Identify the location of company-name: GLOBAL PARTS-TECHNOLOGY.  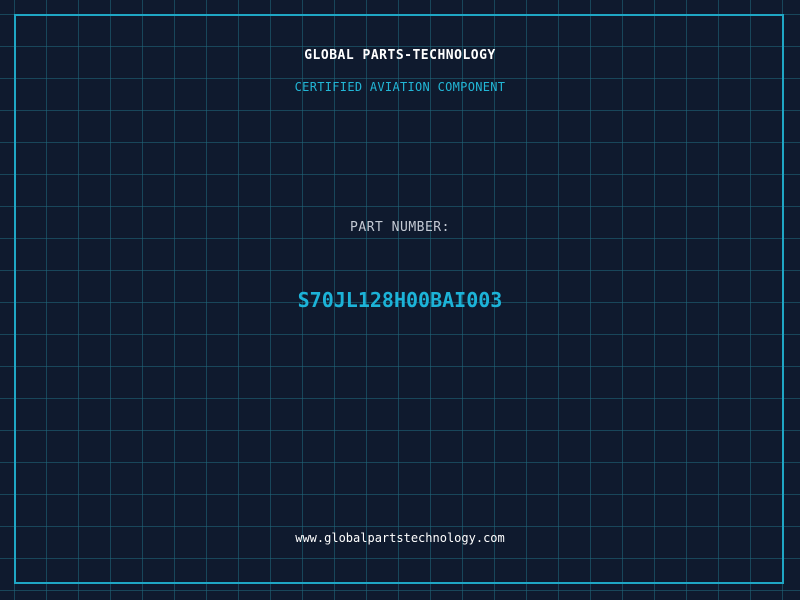
(400, 55).